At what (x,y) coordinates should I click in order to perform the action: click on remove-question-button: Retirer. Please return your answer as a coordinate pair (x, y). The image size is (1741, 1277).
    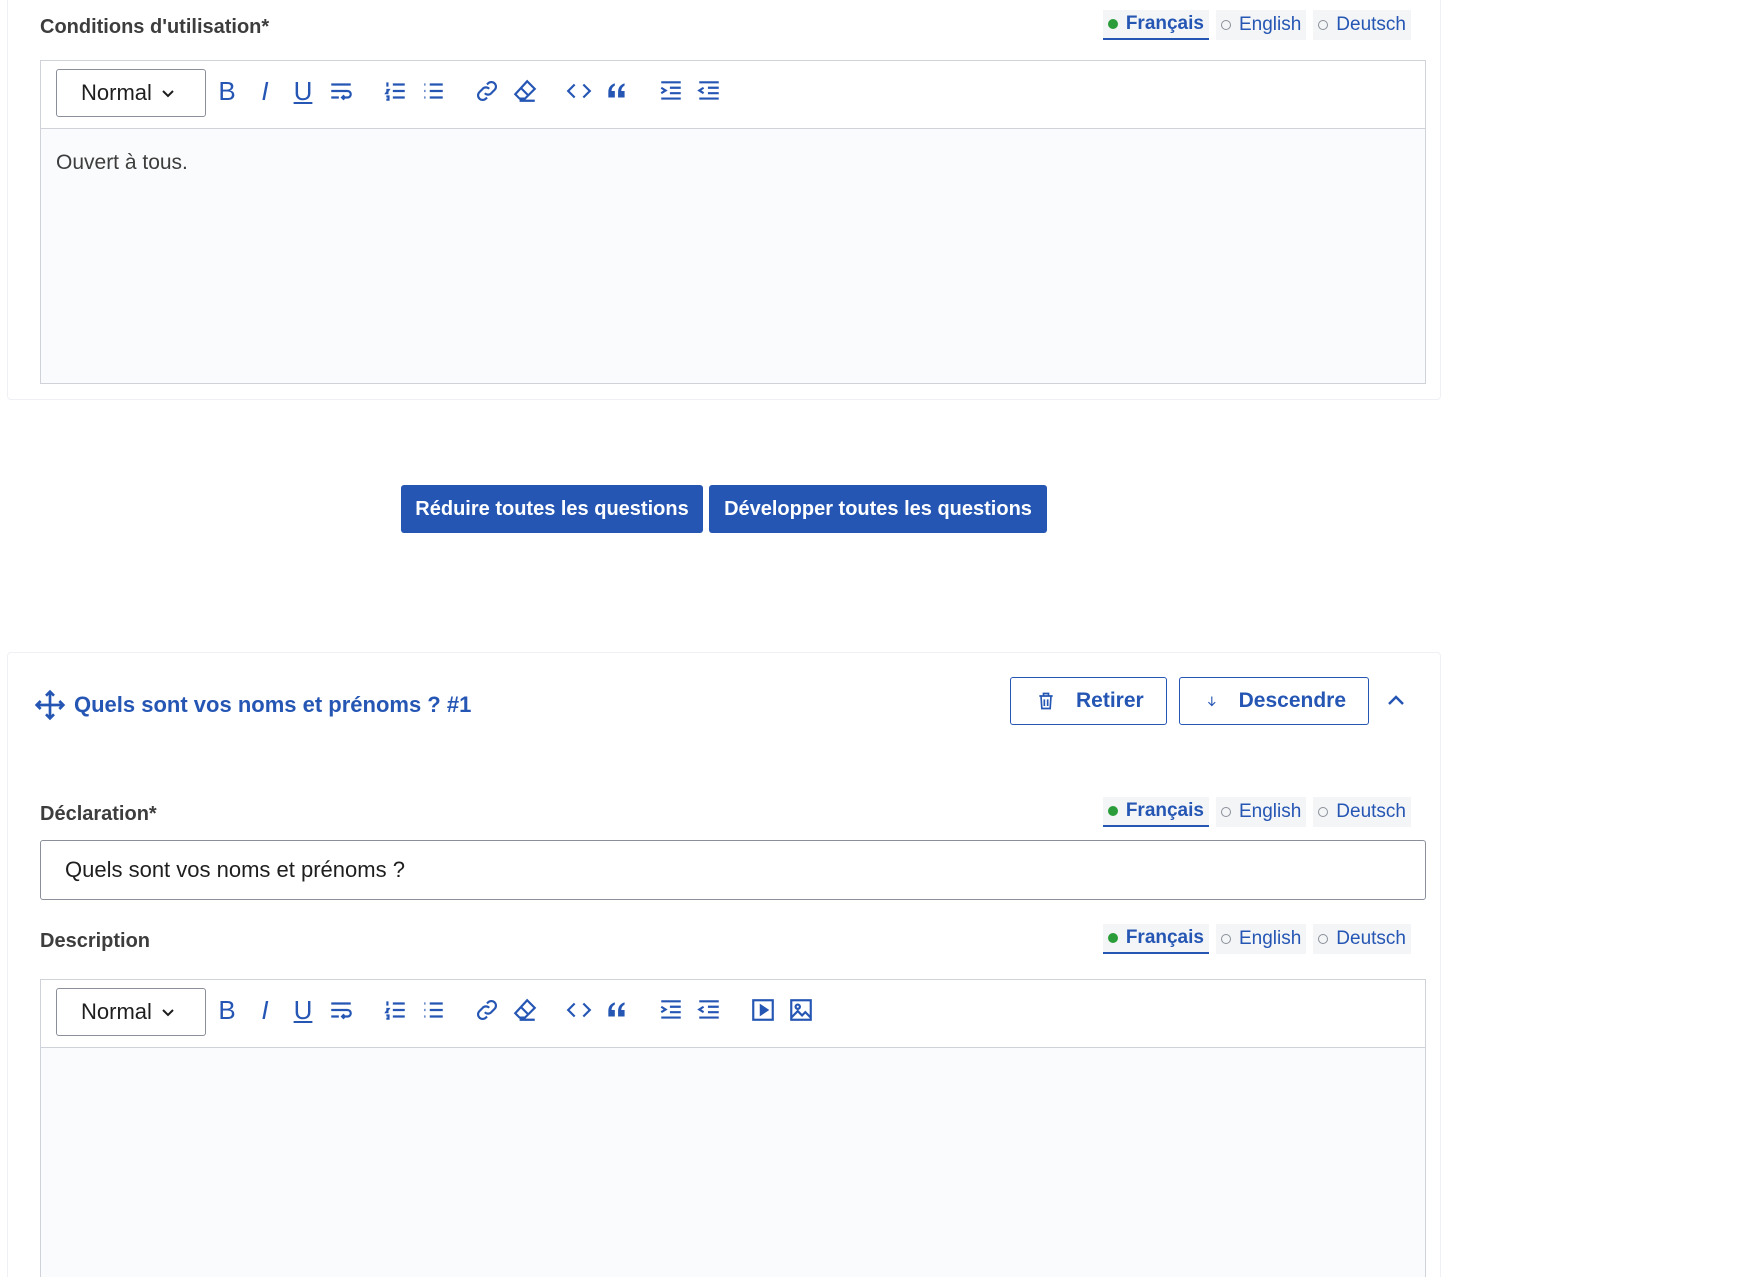
    Looking at the image, I should click on (1088, 701).